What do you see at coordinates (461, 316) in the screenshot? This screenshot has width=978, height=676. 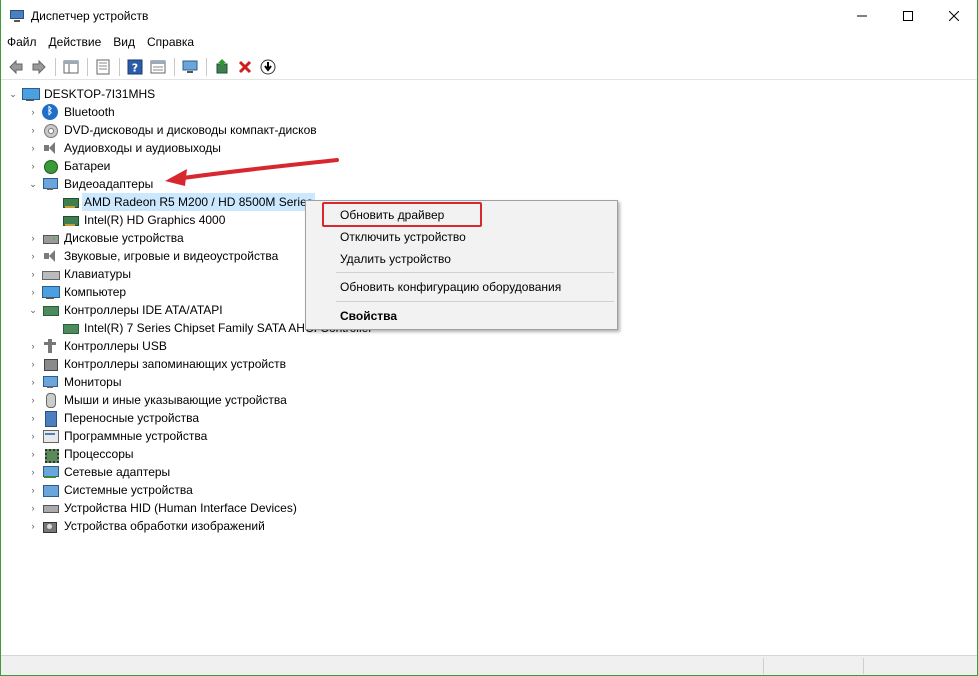 I see `context-menu-properties: Свойства` at bounding box center [461, 316].